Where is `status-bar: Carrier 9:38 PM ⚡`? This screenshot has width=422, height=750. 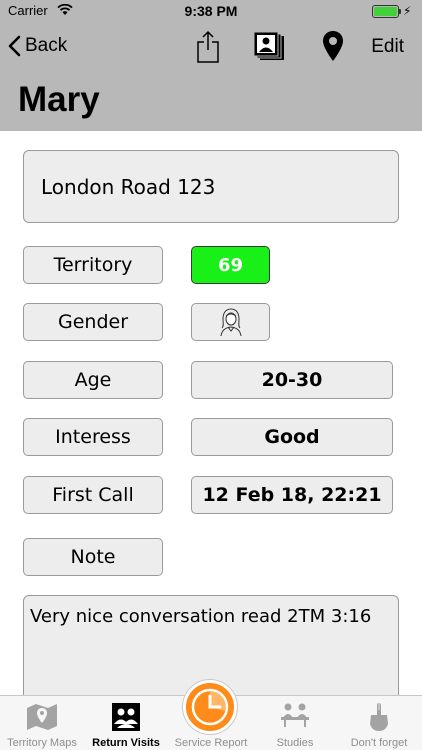 status-bar: Carrier 9:38 PM ⚡ is located at coordinates (211, 12).